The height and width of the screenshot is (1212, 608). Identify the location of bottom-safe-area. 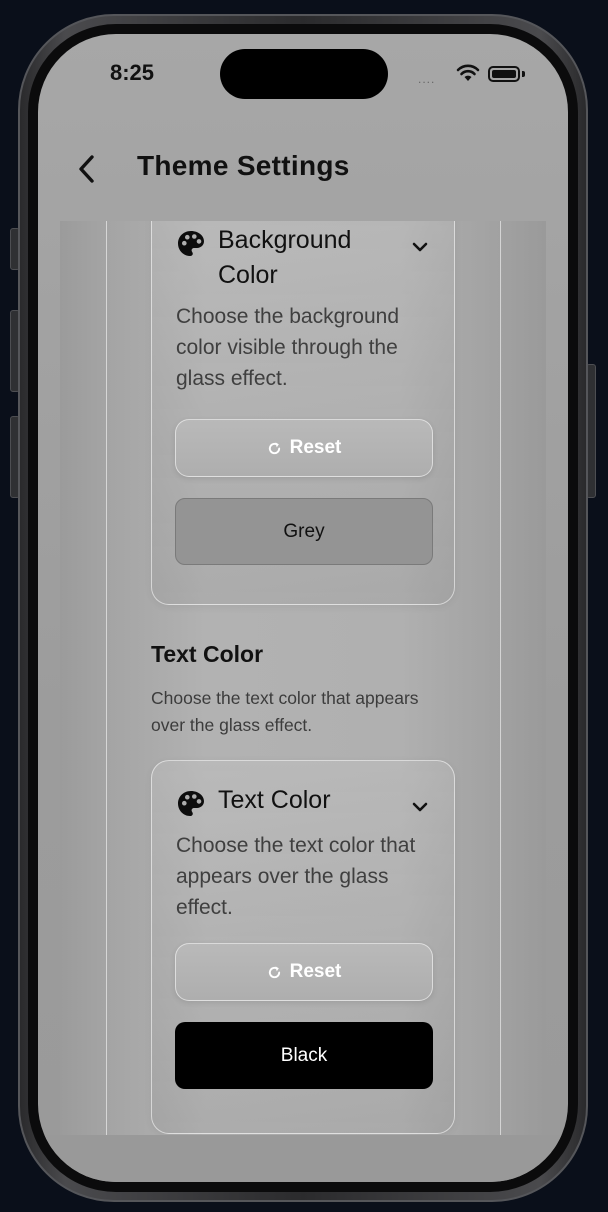
(303, 1158).